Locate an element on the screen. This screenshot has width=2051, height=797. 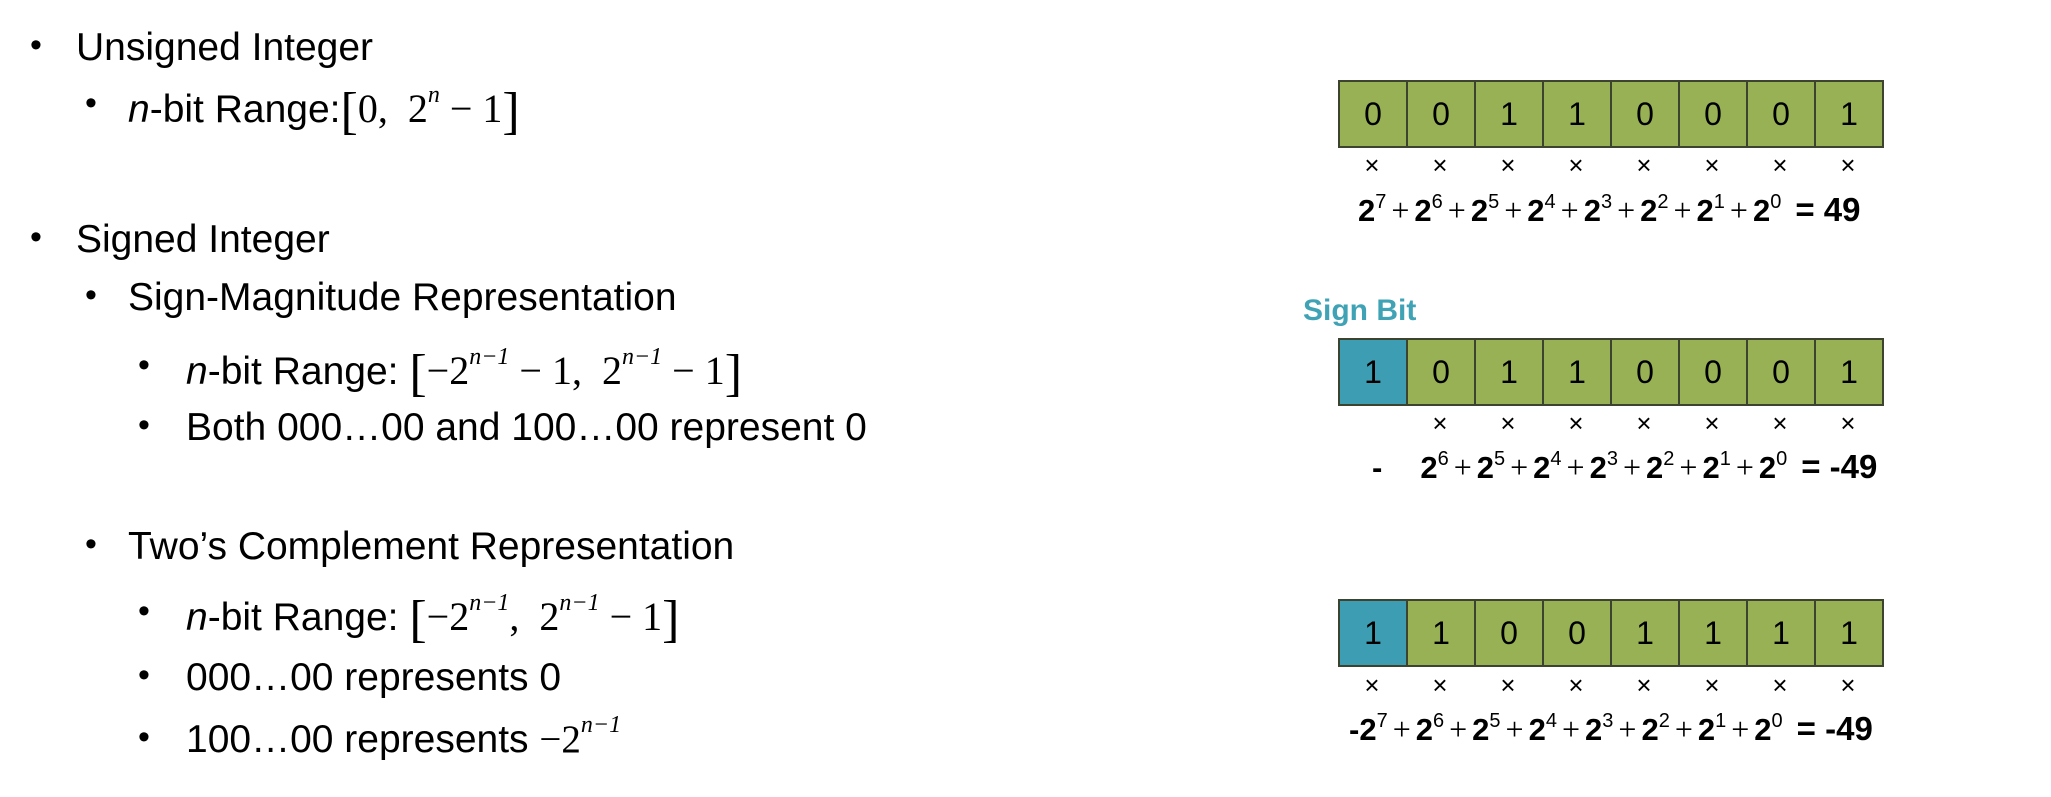
power-term: 25 is located at coordinates (1485, 209).